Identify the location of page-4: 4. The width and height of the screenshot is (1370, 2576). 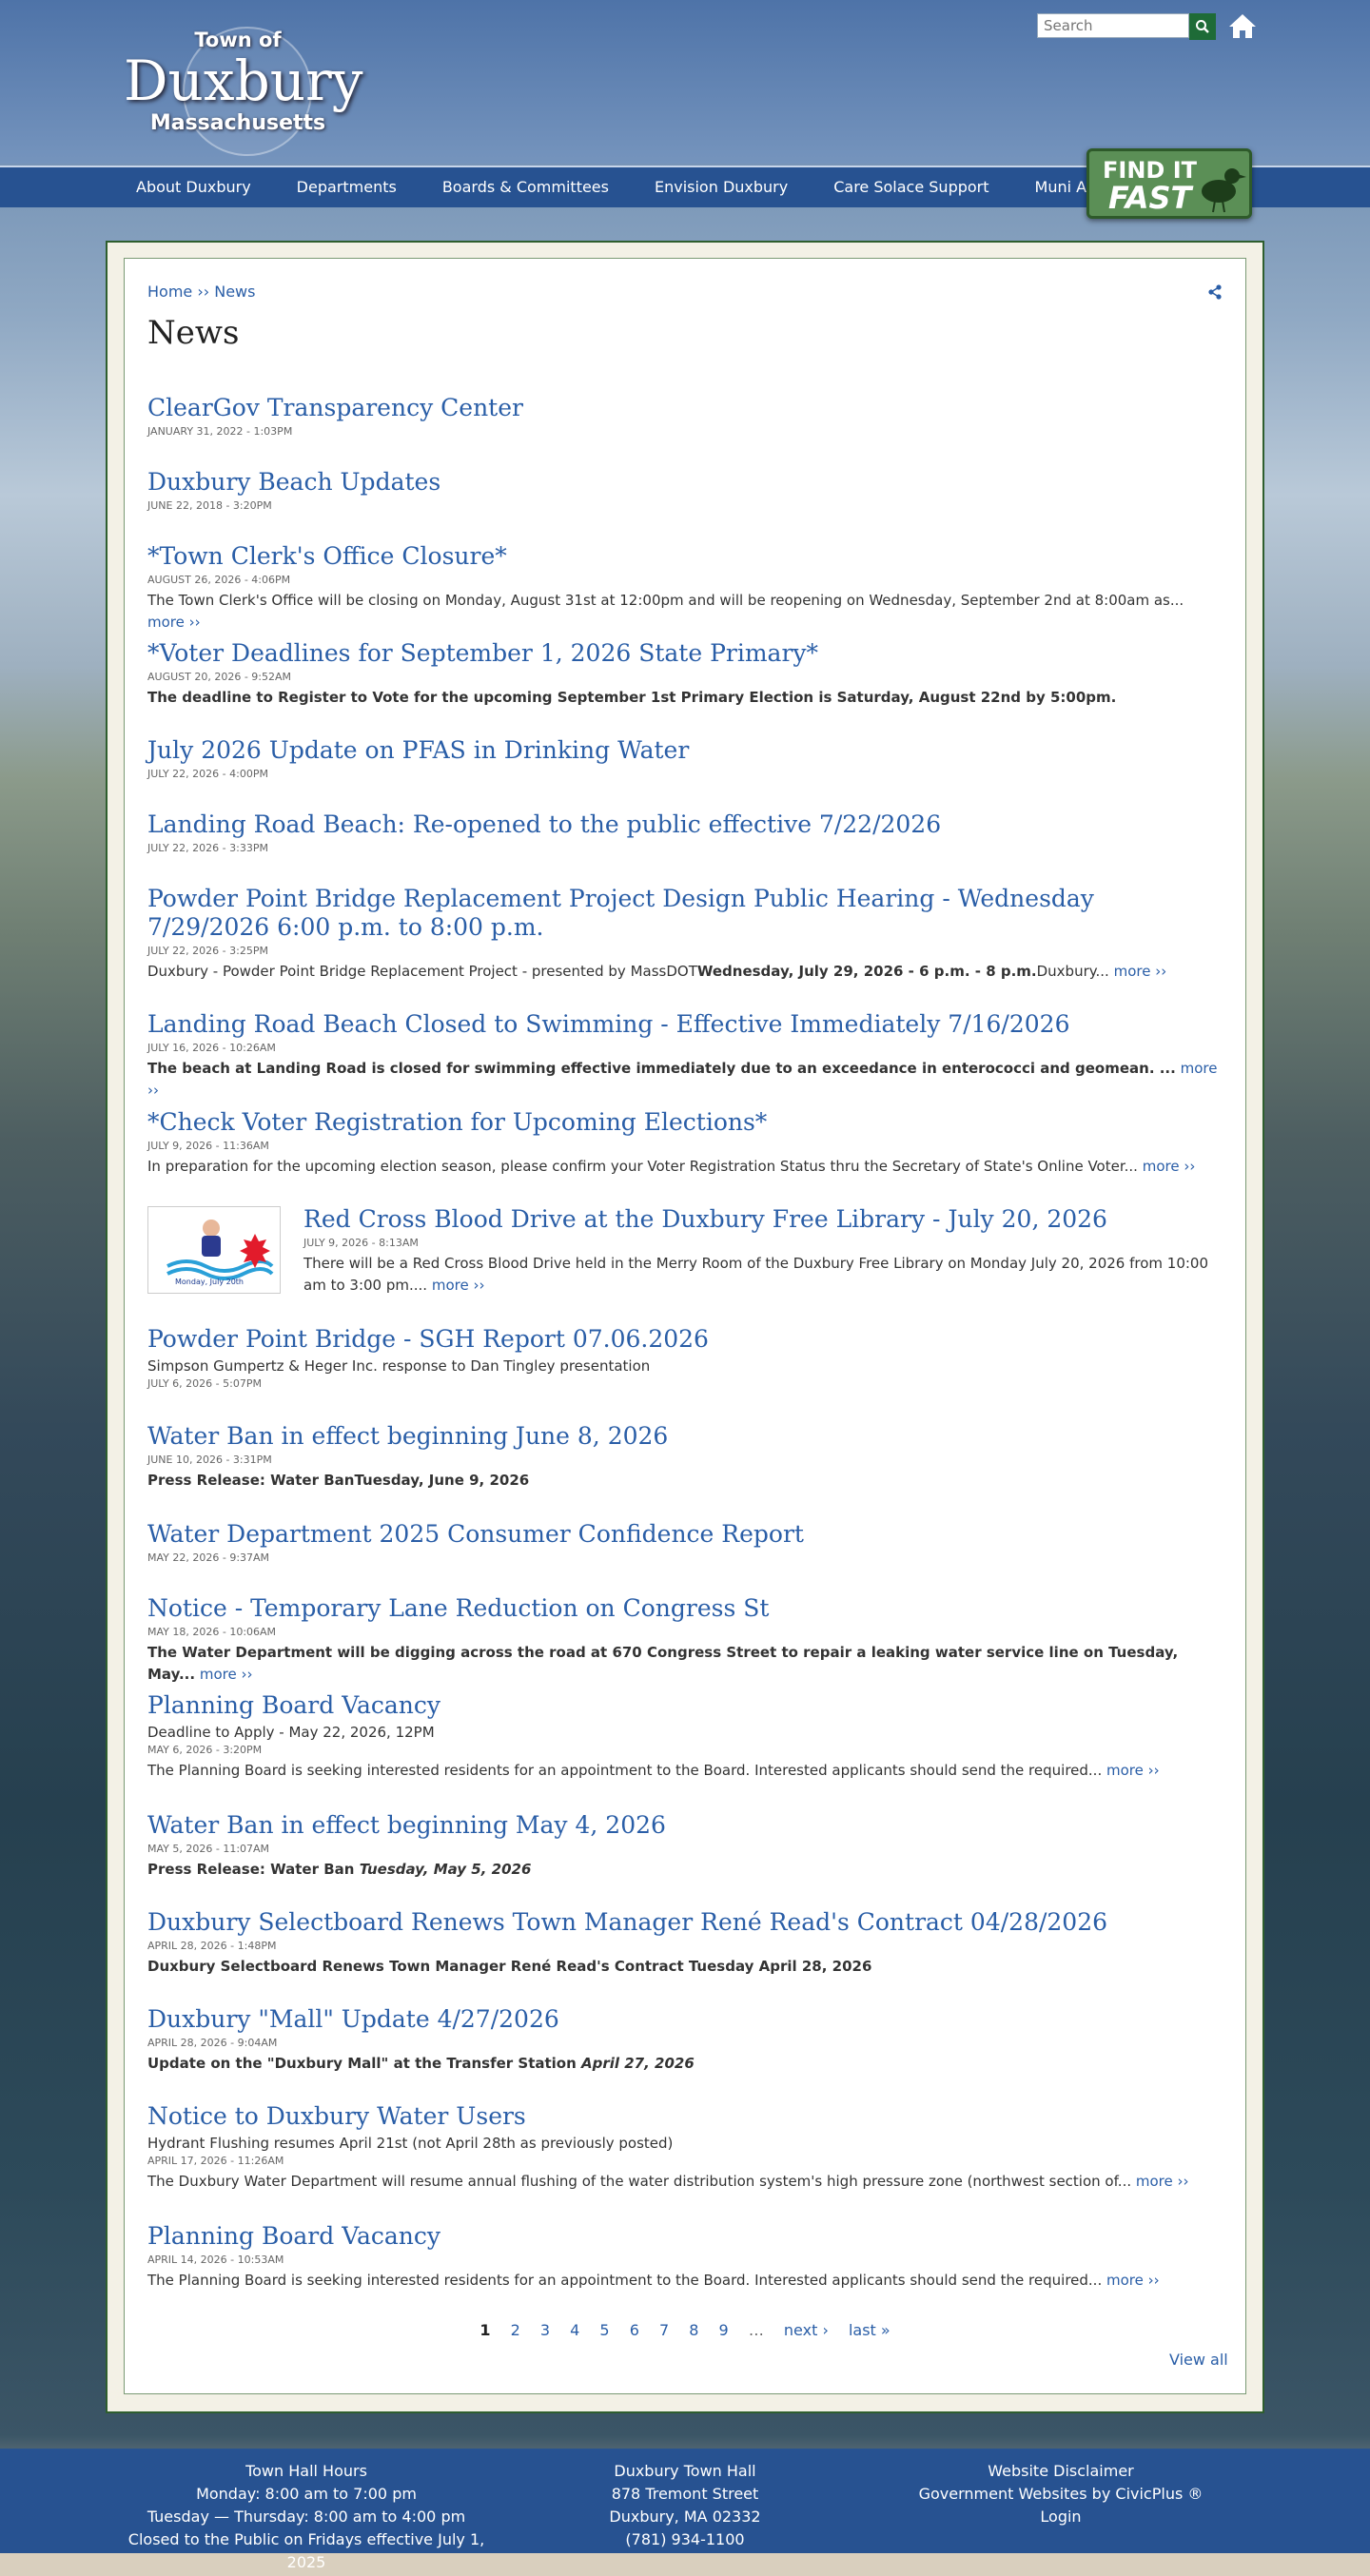
(574, 2330).